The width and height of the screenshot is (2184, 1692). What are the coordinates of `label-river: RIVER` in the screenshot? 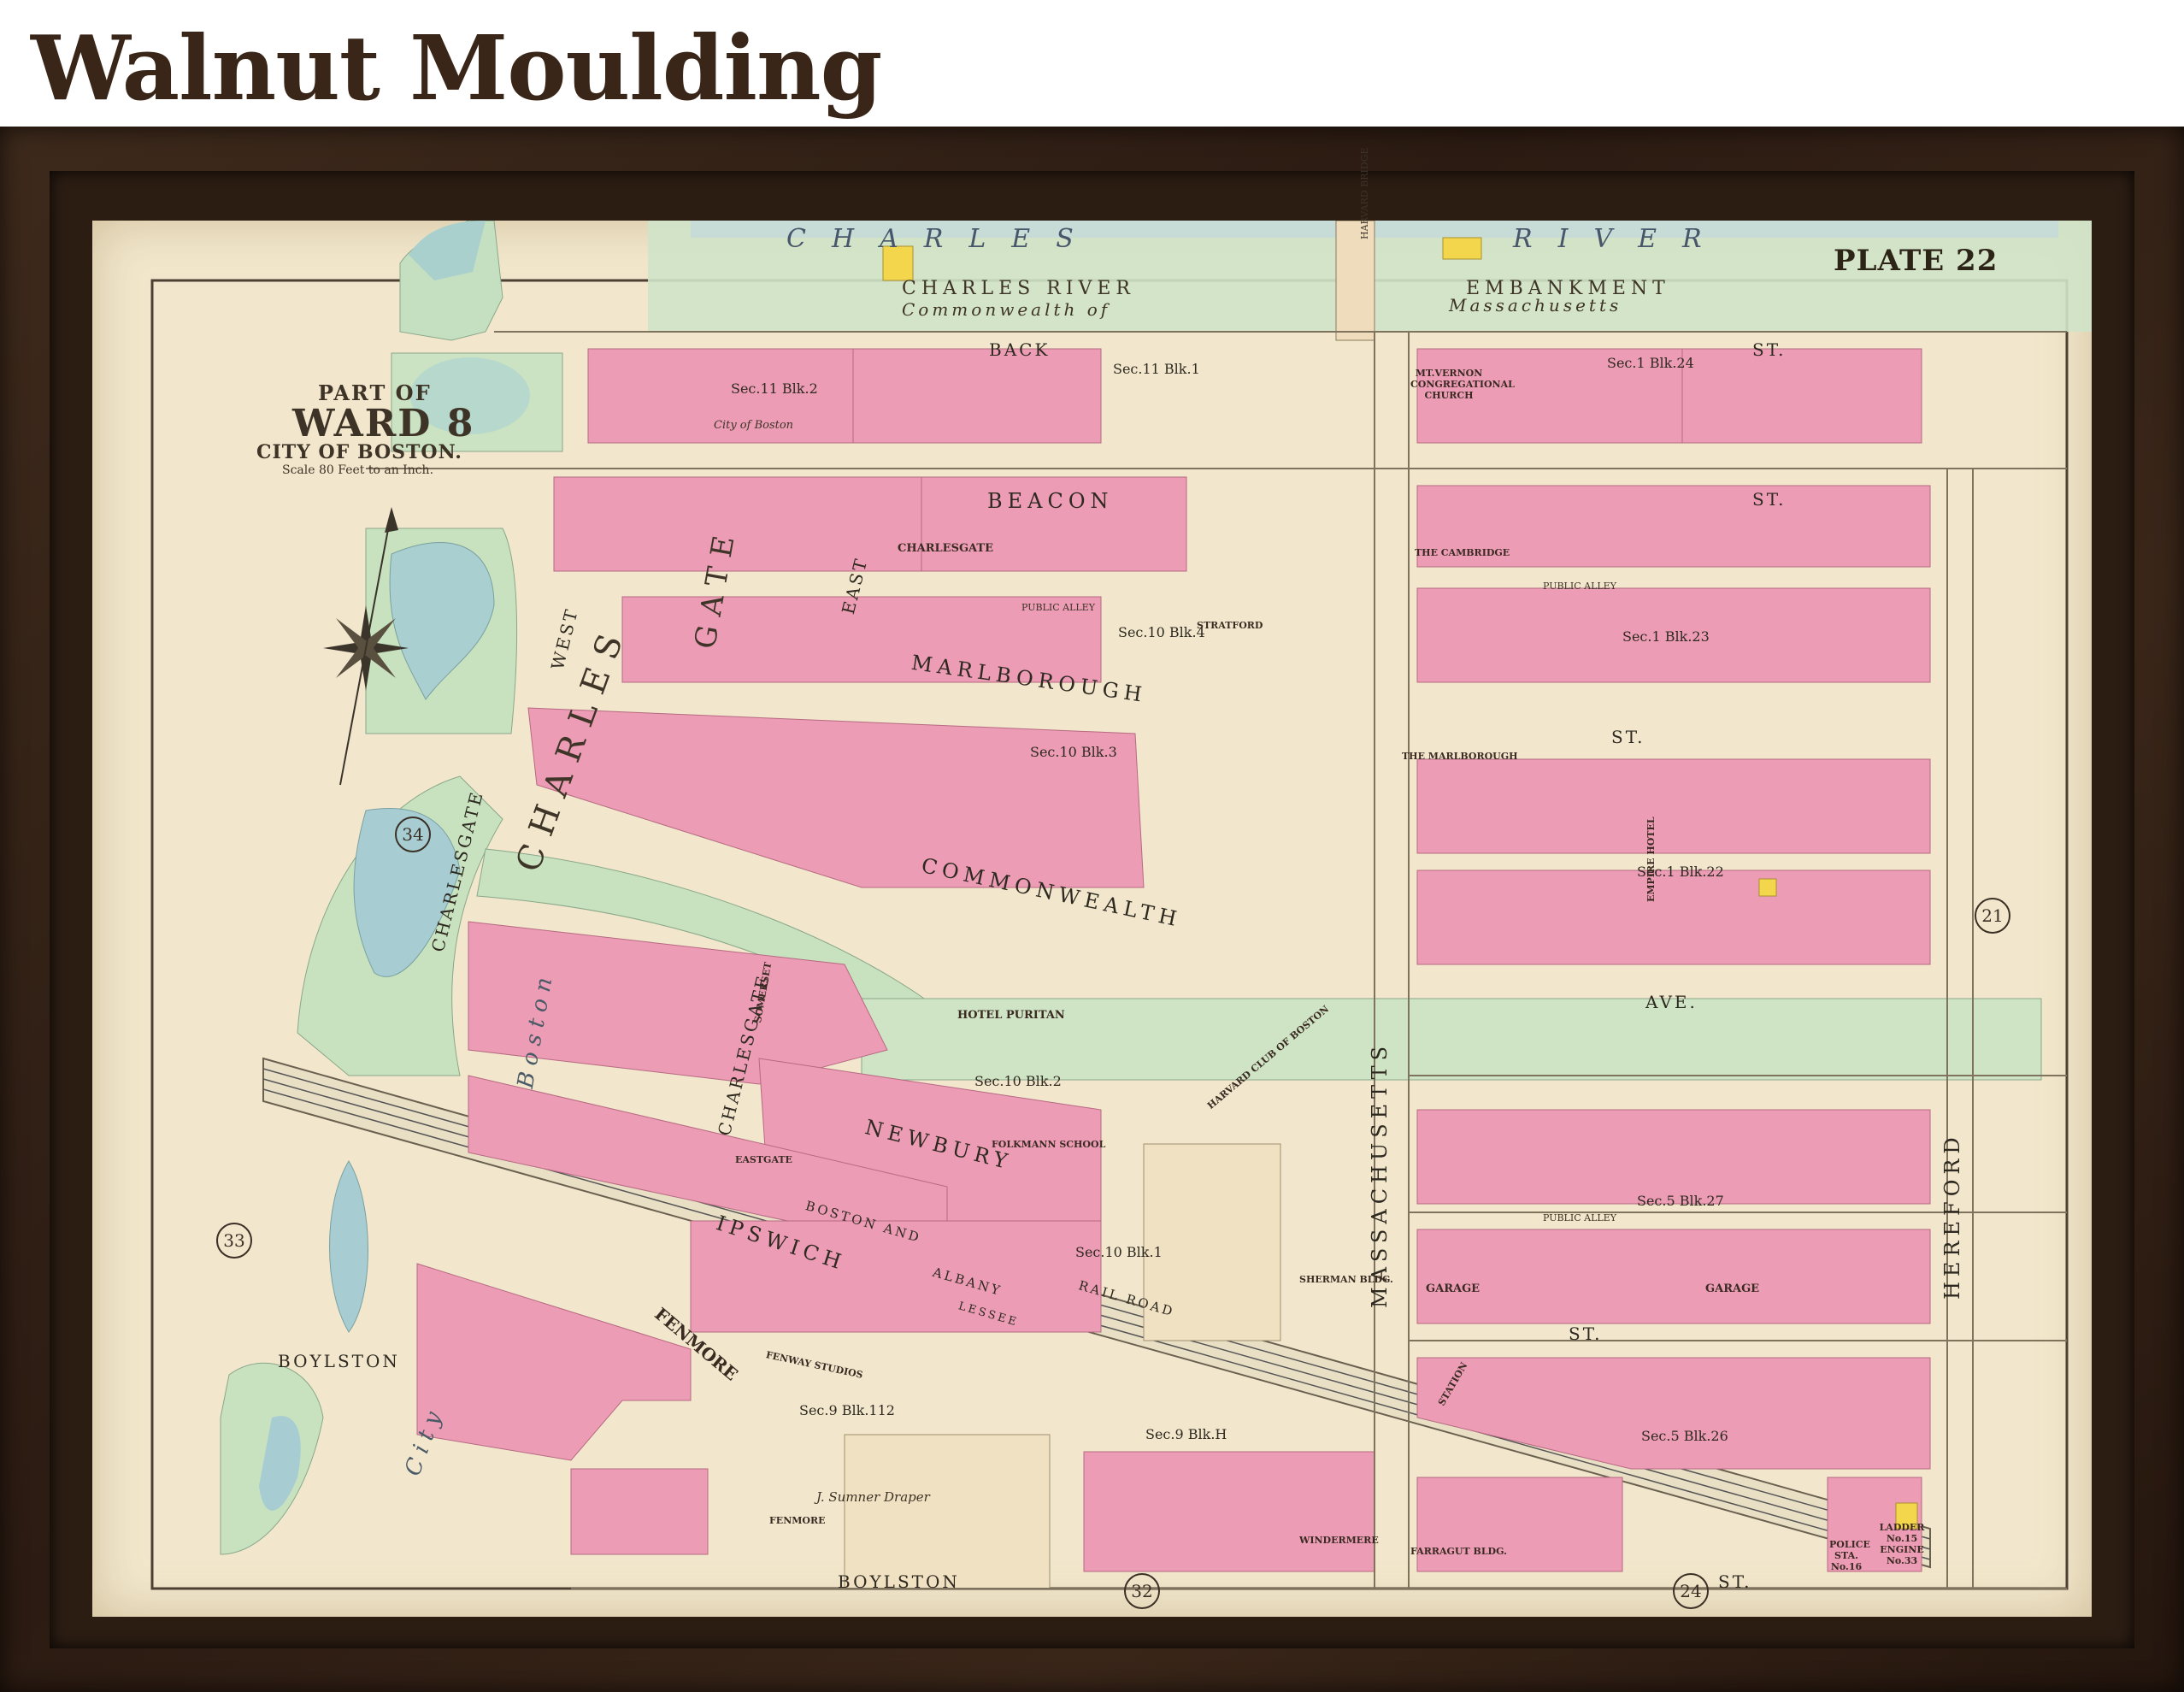 It's located at (1621, 239).